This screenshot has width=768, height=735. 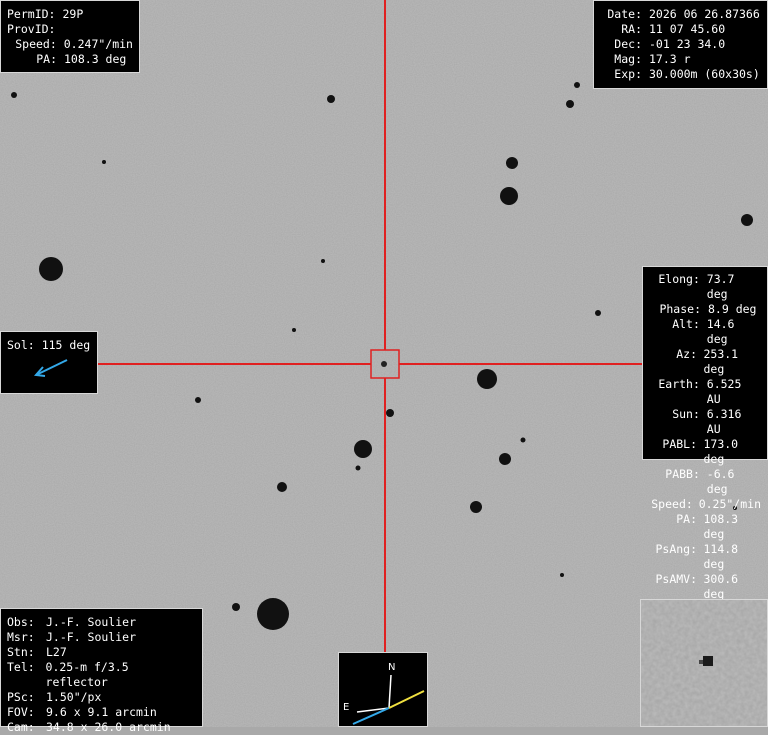 I want to click on ra-label: RA:, so click(x=631, y=29).